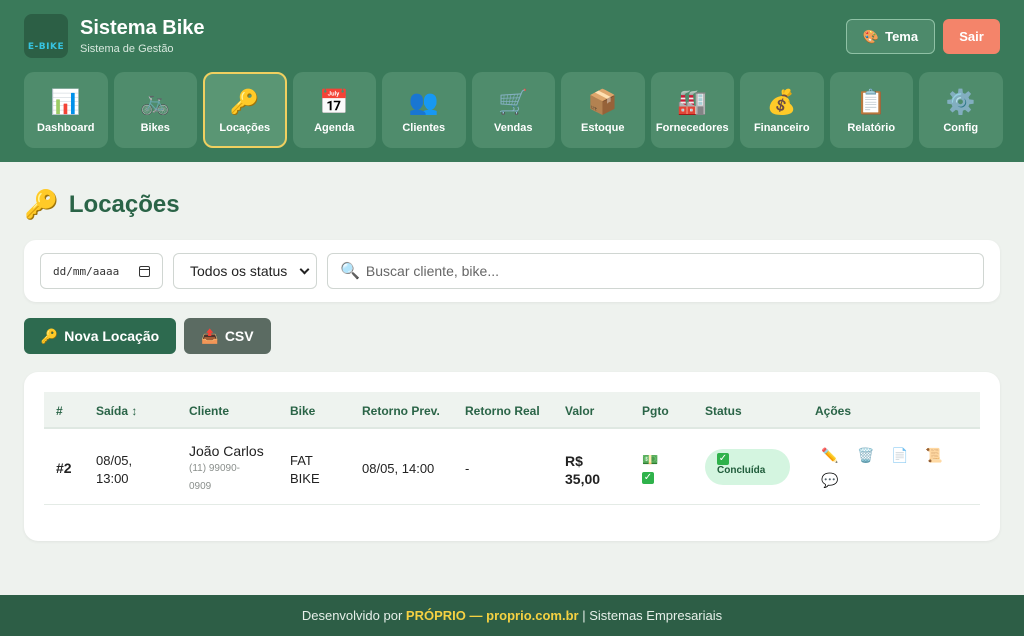 This screenshot has width=1024, height=636. I want to click on date-filter-input: dd/mm/aaaa, so click(101, 271).